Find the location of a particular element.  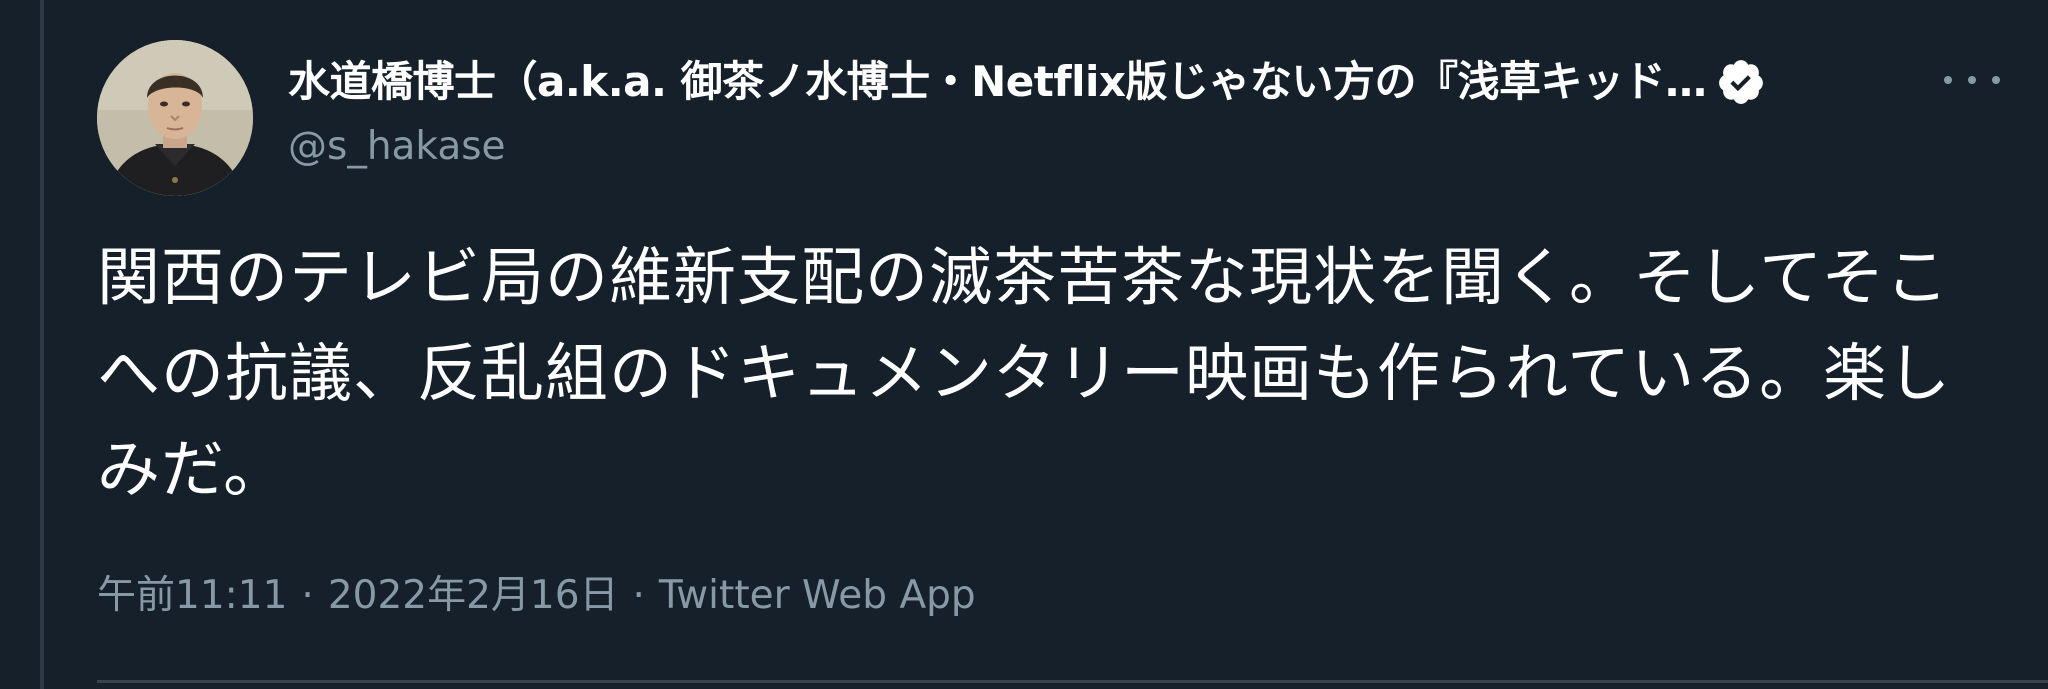

thread-line is located at coordinates (42, 344).